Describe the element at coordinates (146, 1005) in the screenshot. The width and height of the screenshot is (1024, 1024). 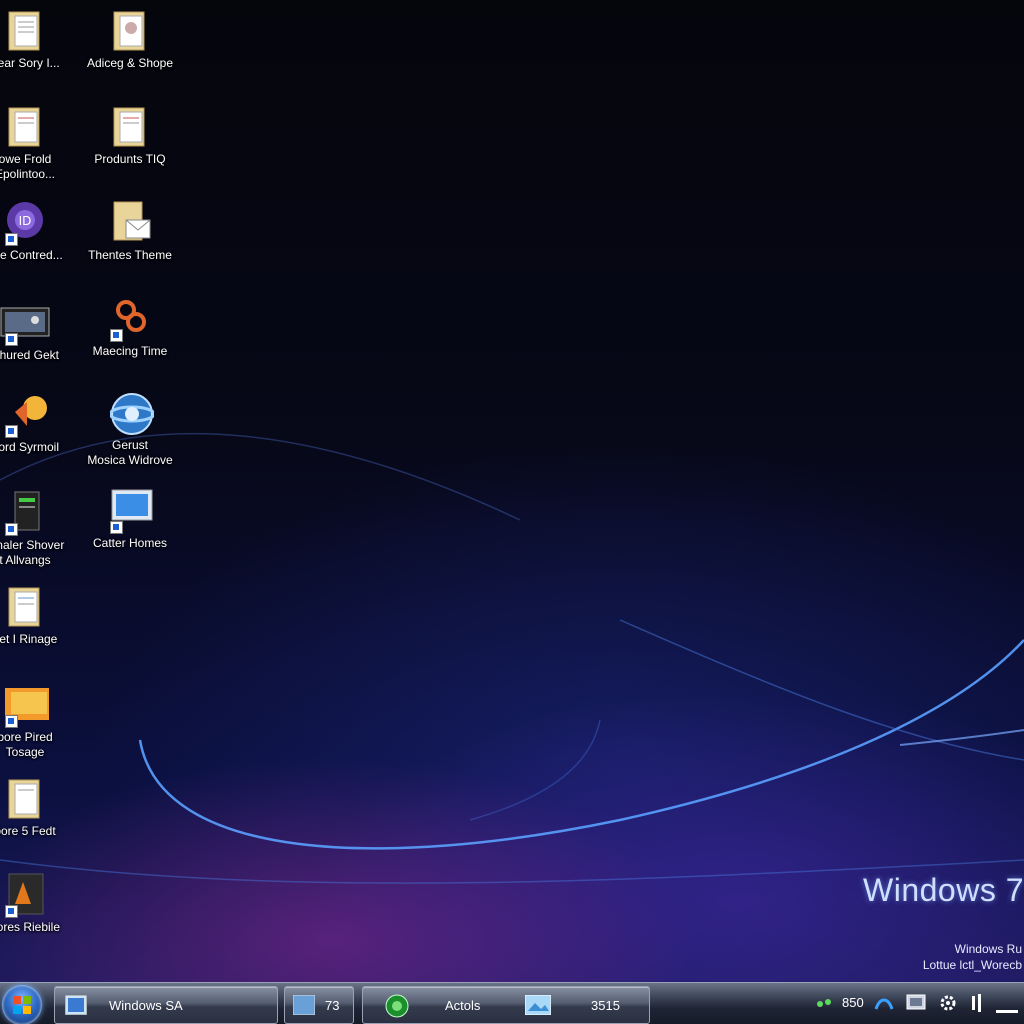
I see `taskbar-button-label: Windows SA` at that location.